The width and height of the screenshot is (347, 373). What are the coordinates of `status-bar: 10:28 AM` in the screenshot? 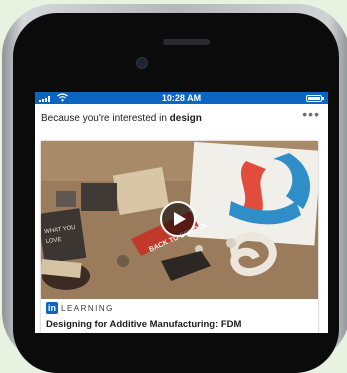 It's located at (181, 98).